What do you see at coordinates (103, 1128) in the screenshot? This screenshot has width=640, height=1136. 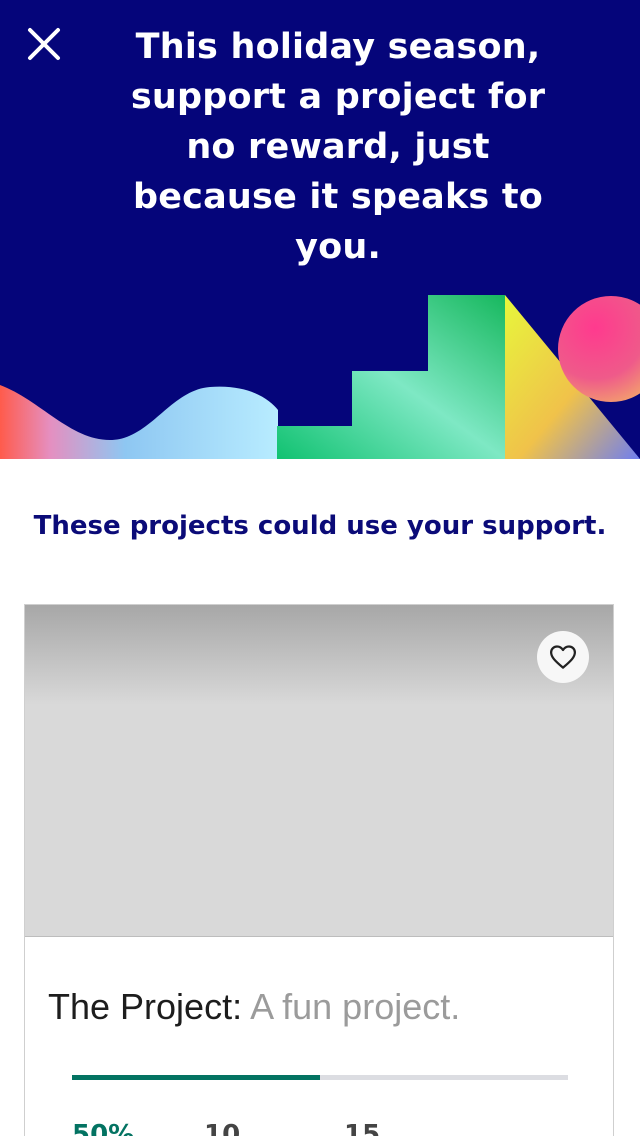 I see `stat-percent-funded: 50%` at bounding box center [103, 1128].